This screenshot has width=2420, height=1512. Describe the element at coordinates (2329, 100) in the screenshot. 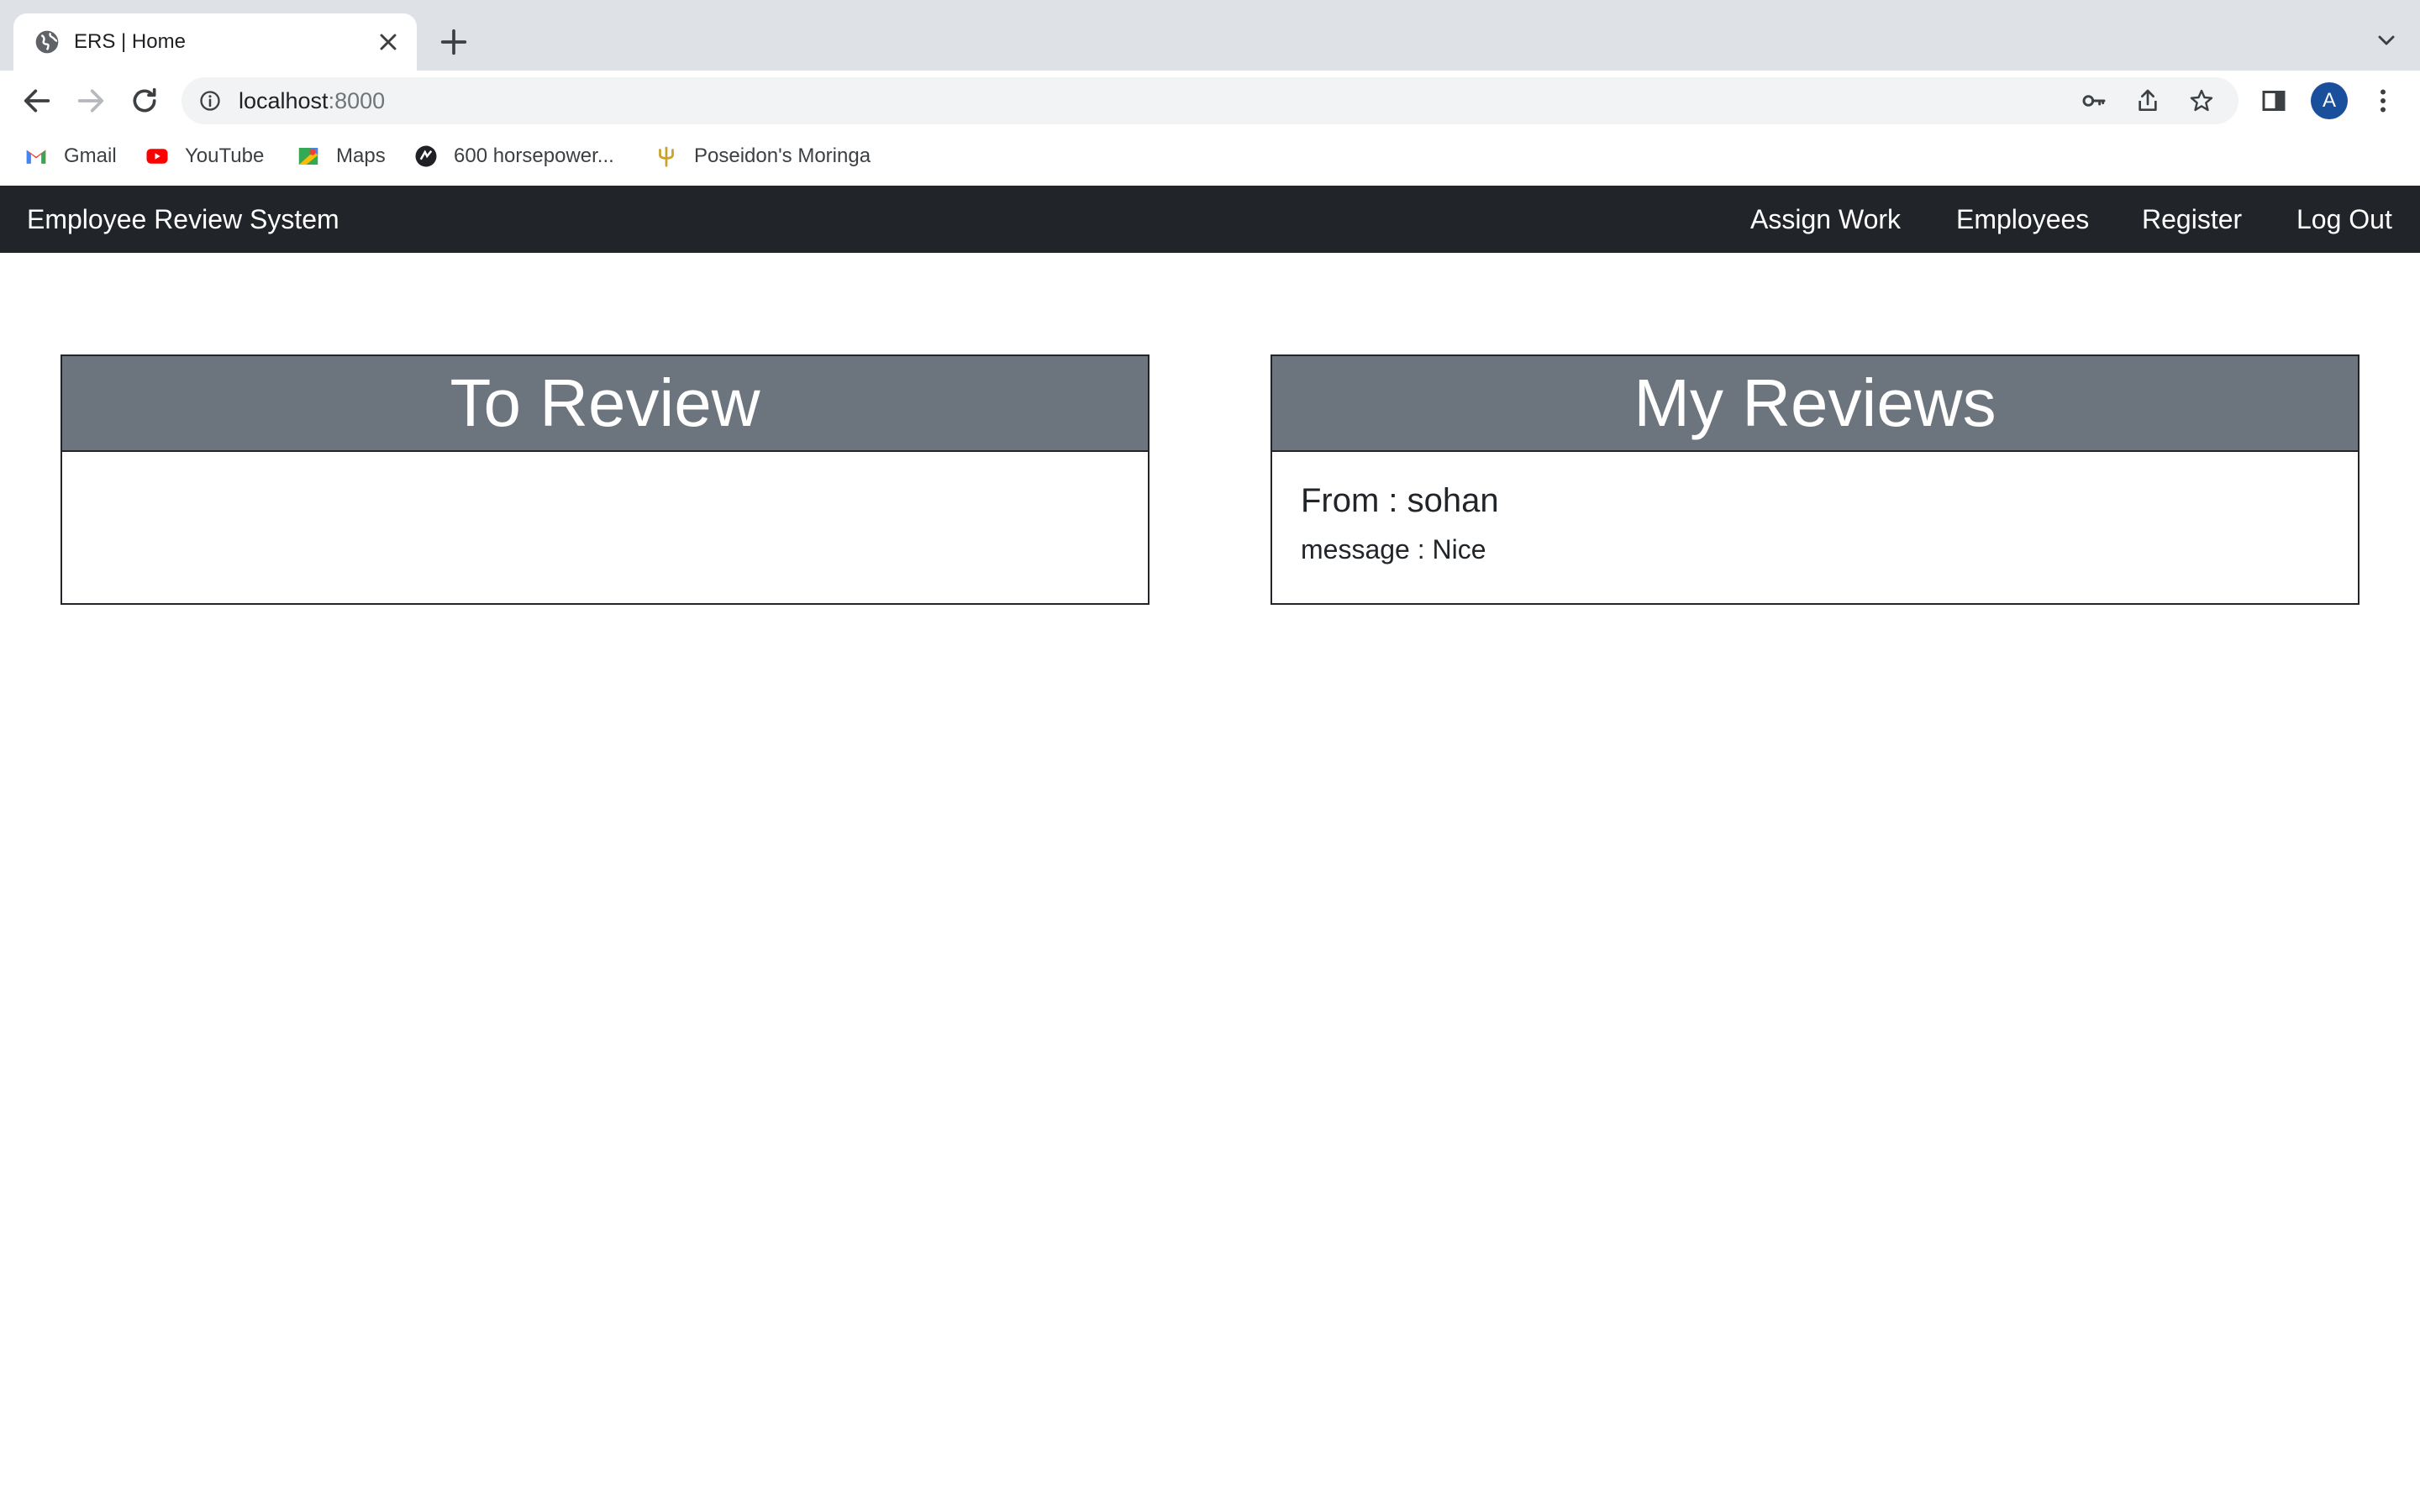

I see `profile-avatar: A` at that location.